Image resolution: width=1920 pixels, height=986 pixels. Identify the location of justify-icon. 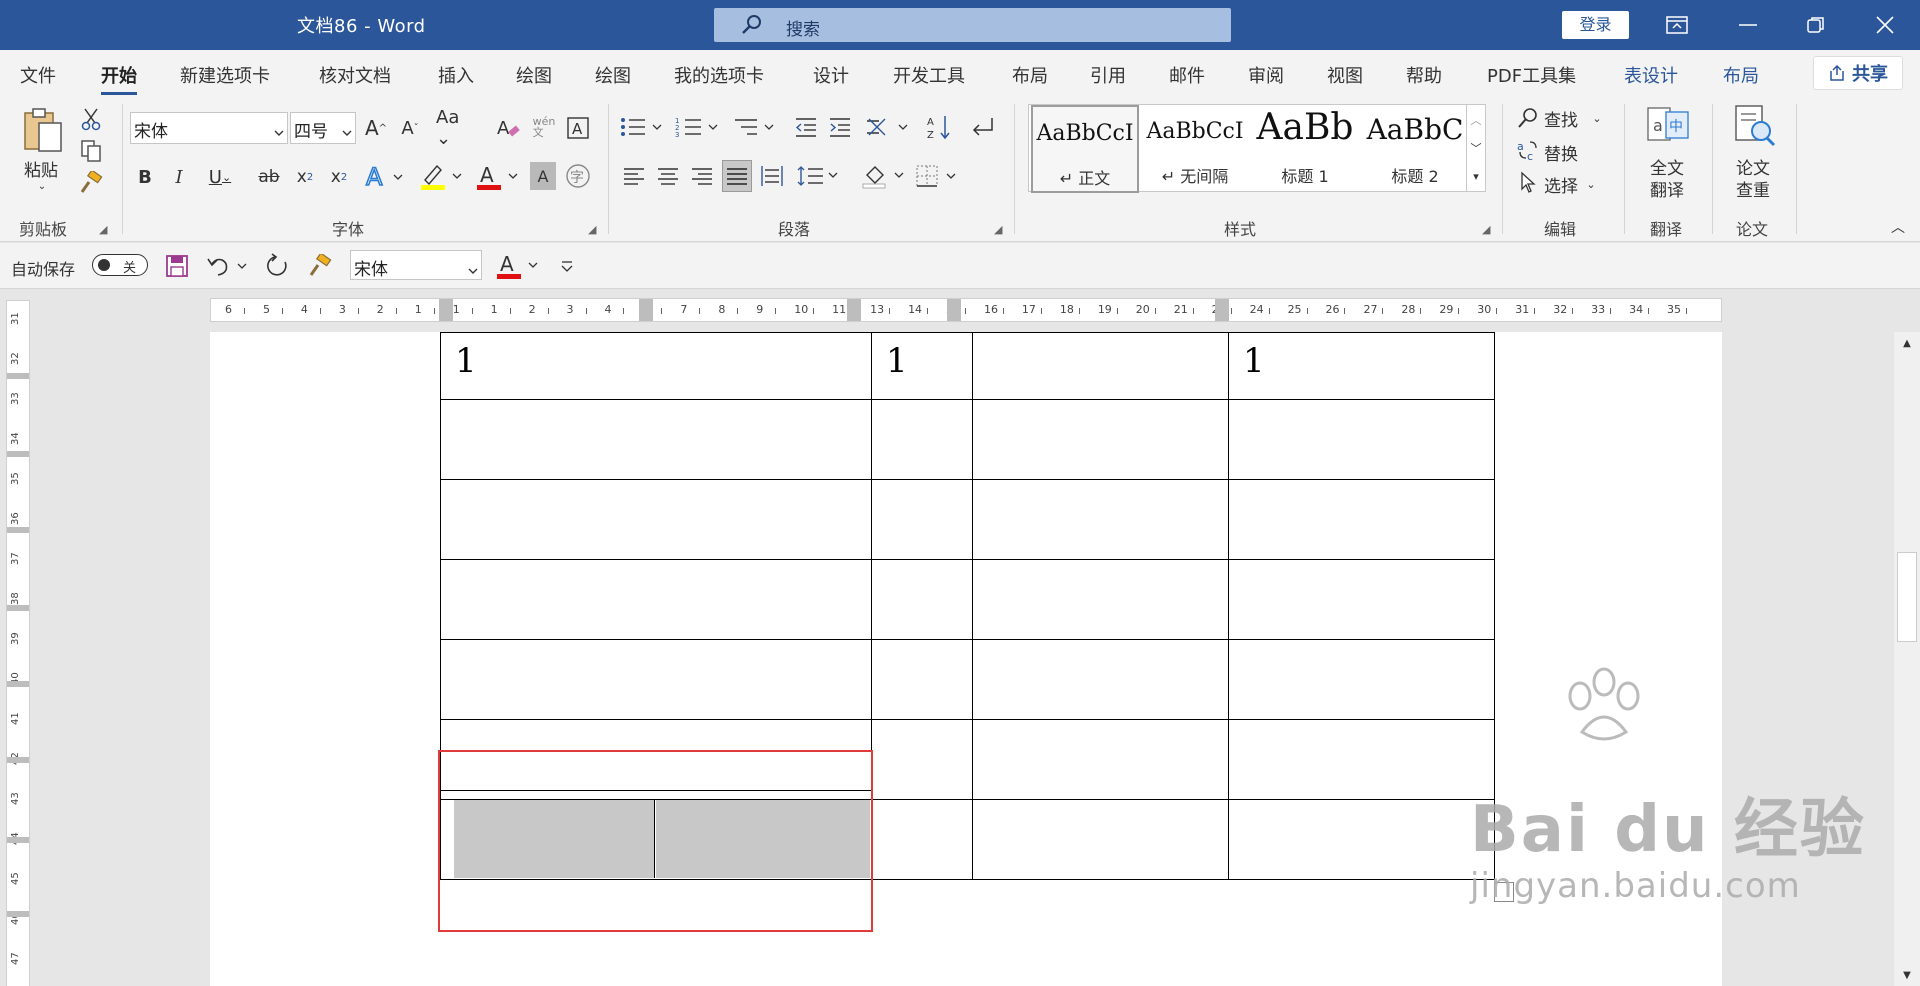
(737, 176).